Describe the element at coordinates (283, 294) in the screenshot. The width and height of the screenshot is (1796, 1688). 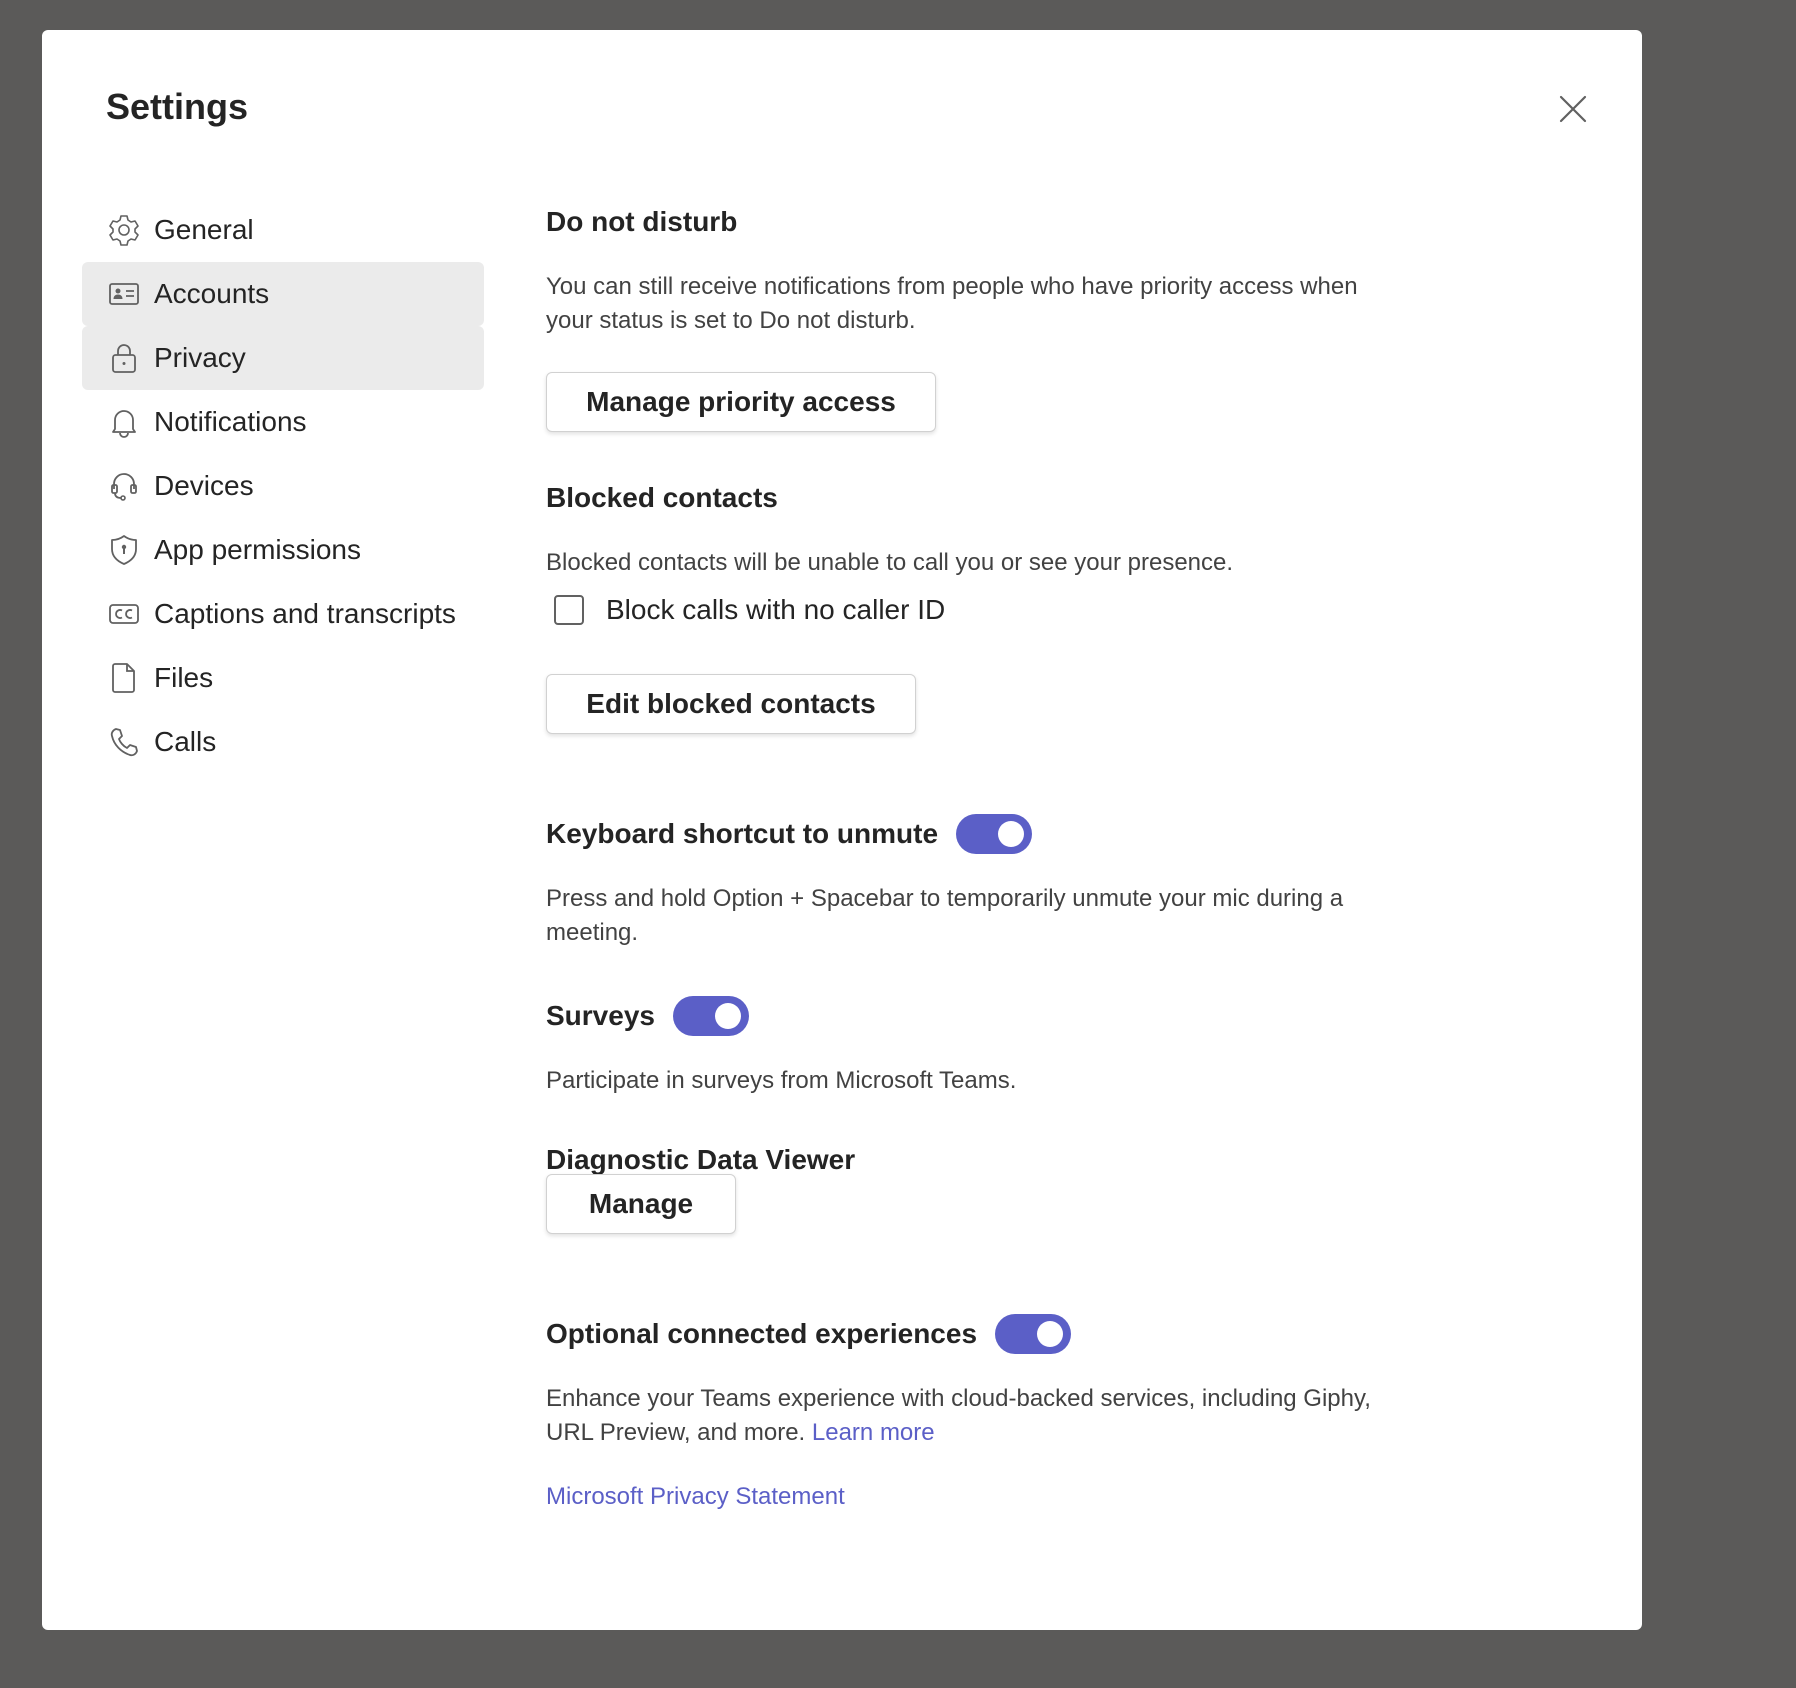
I see `sidebar-item-accounts: Accounts` at that location.